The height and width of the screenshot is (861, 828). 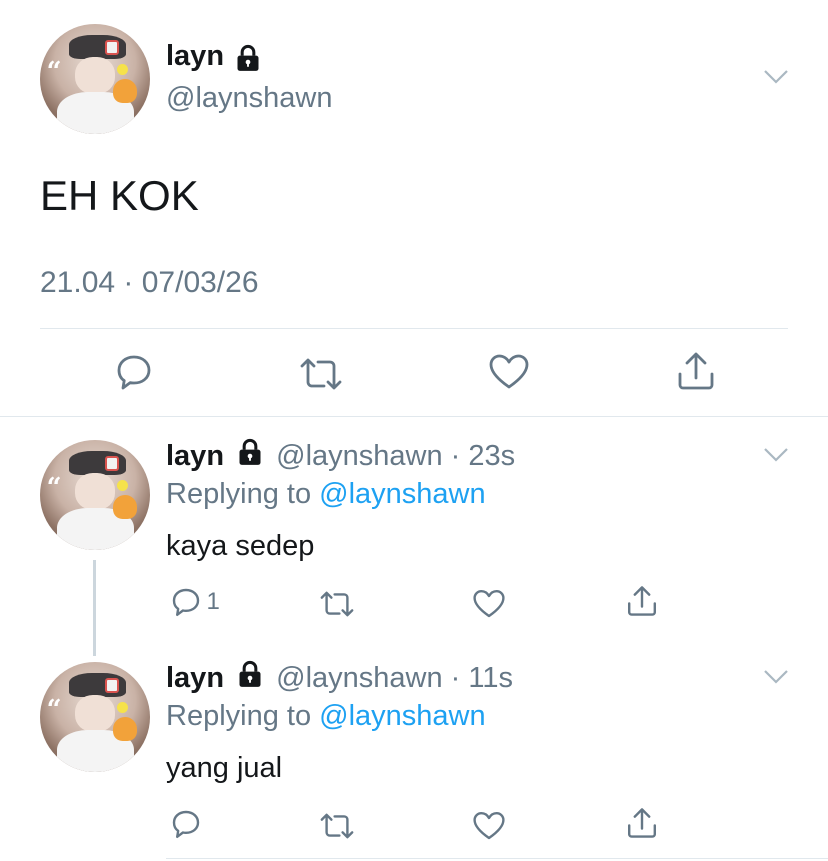 I want to click on reply-1-avatar: “, so click(x=95, y=495).